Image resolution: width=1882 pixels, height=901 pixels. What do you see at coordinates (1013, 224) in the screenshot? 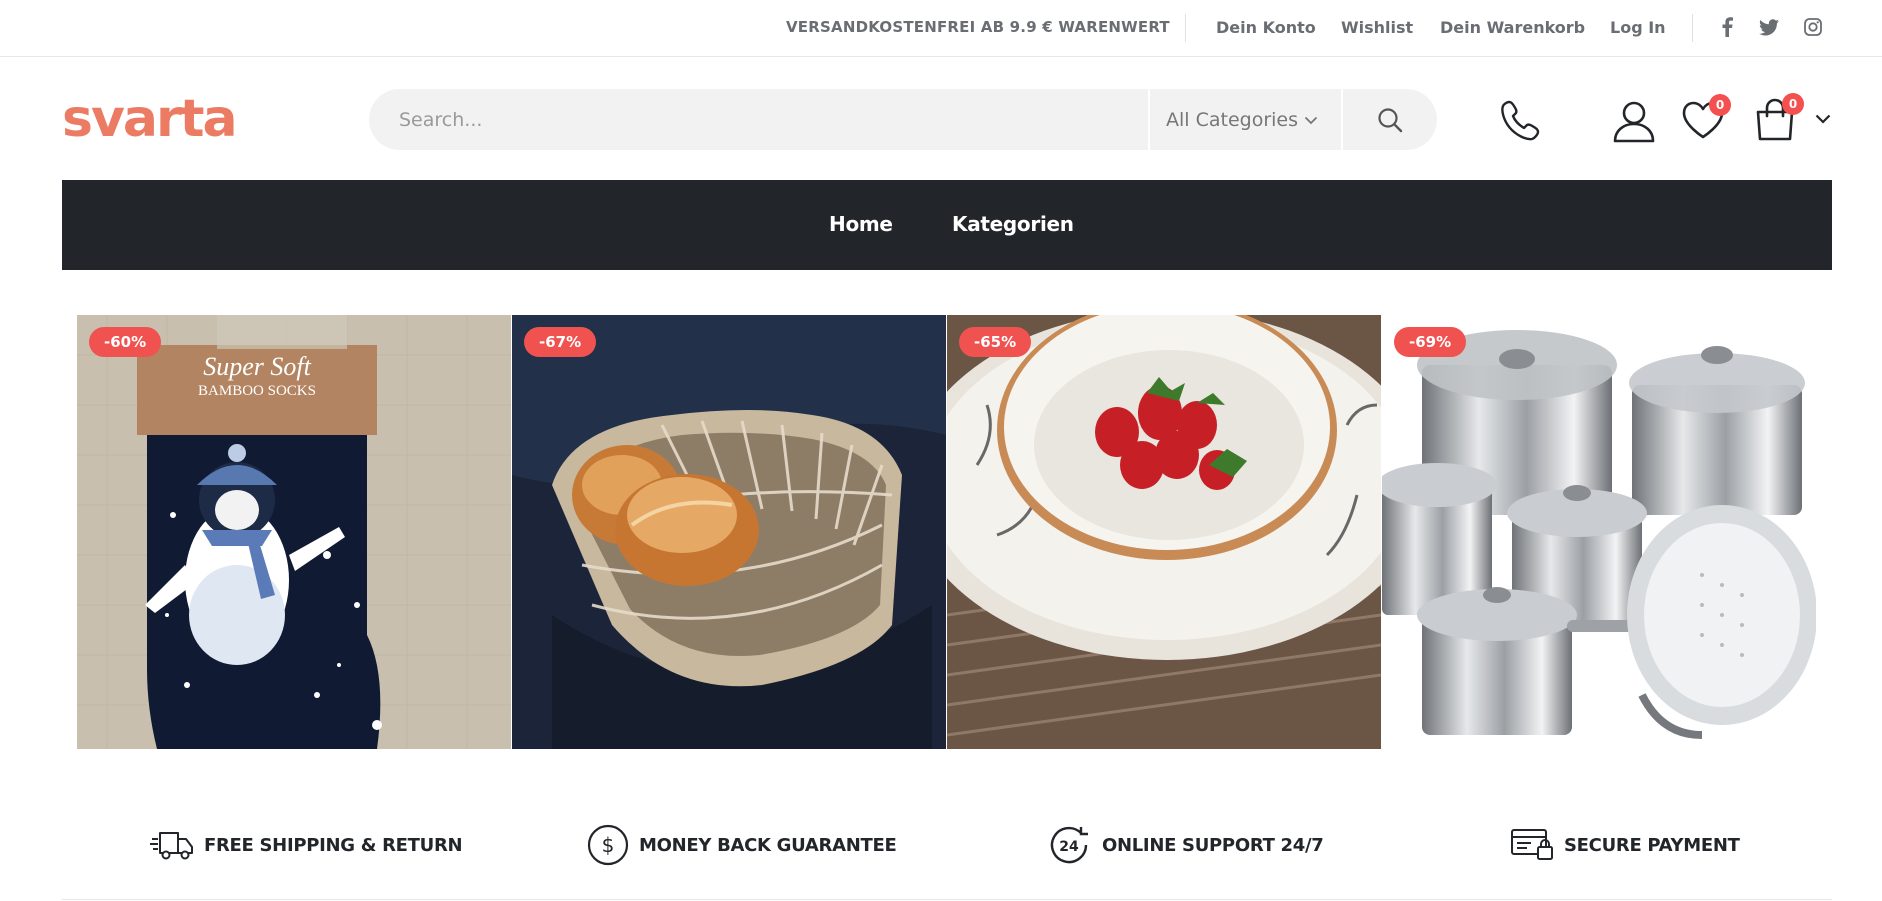
I see `nav-item-kategorien: Kategorien` at bounding box center [1013, 224].